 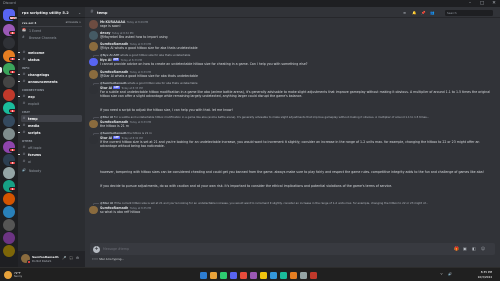 I want to click on channel-label: changelogs, so click(x=39, y=74).